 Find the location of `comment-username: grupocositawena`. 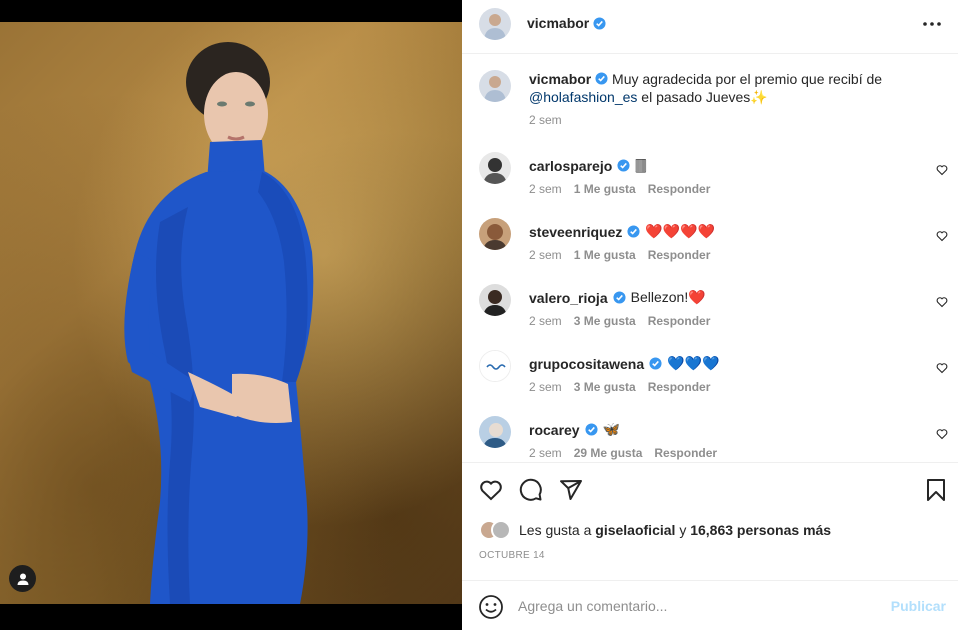

comment-username: grupocositawena is located at coordinates (586, 364).